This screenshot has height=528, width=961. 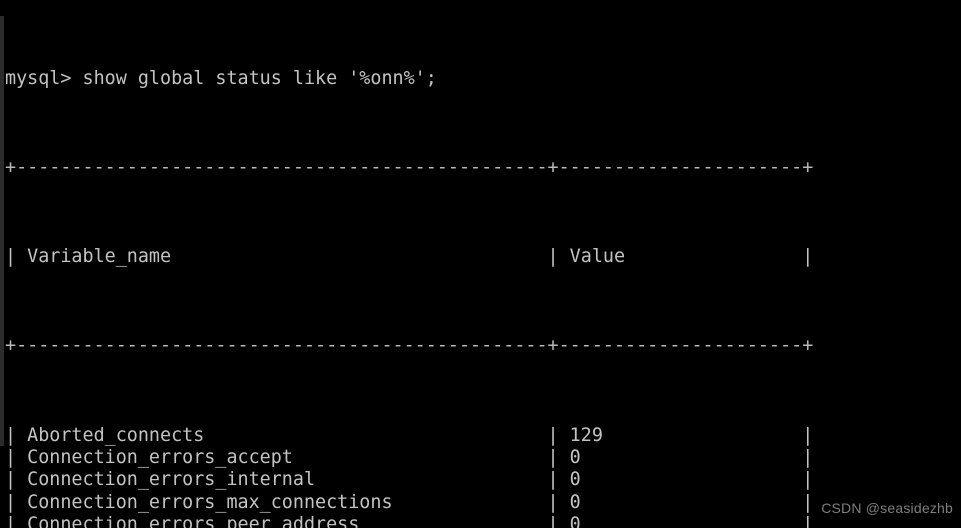 What do you see at coordinates (2, 231) in the screenshot?
I see `terminal-scrollbar-thumb` at bounding box center [2, 231].